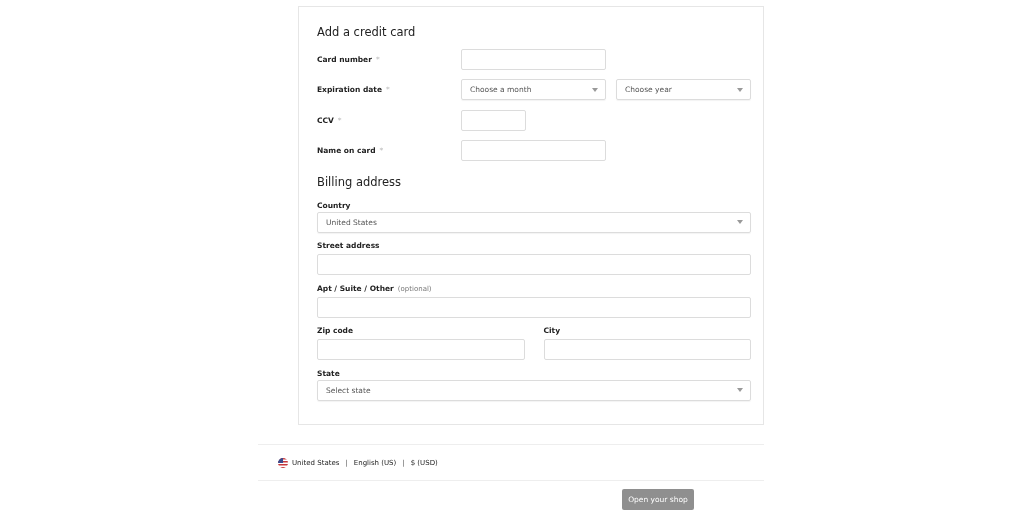 Image resolution: width=1024 pixels, height=512 pixels. I want to click on section-title: Add a credit card, so click(367, 32).